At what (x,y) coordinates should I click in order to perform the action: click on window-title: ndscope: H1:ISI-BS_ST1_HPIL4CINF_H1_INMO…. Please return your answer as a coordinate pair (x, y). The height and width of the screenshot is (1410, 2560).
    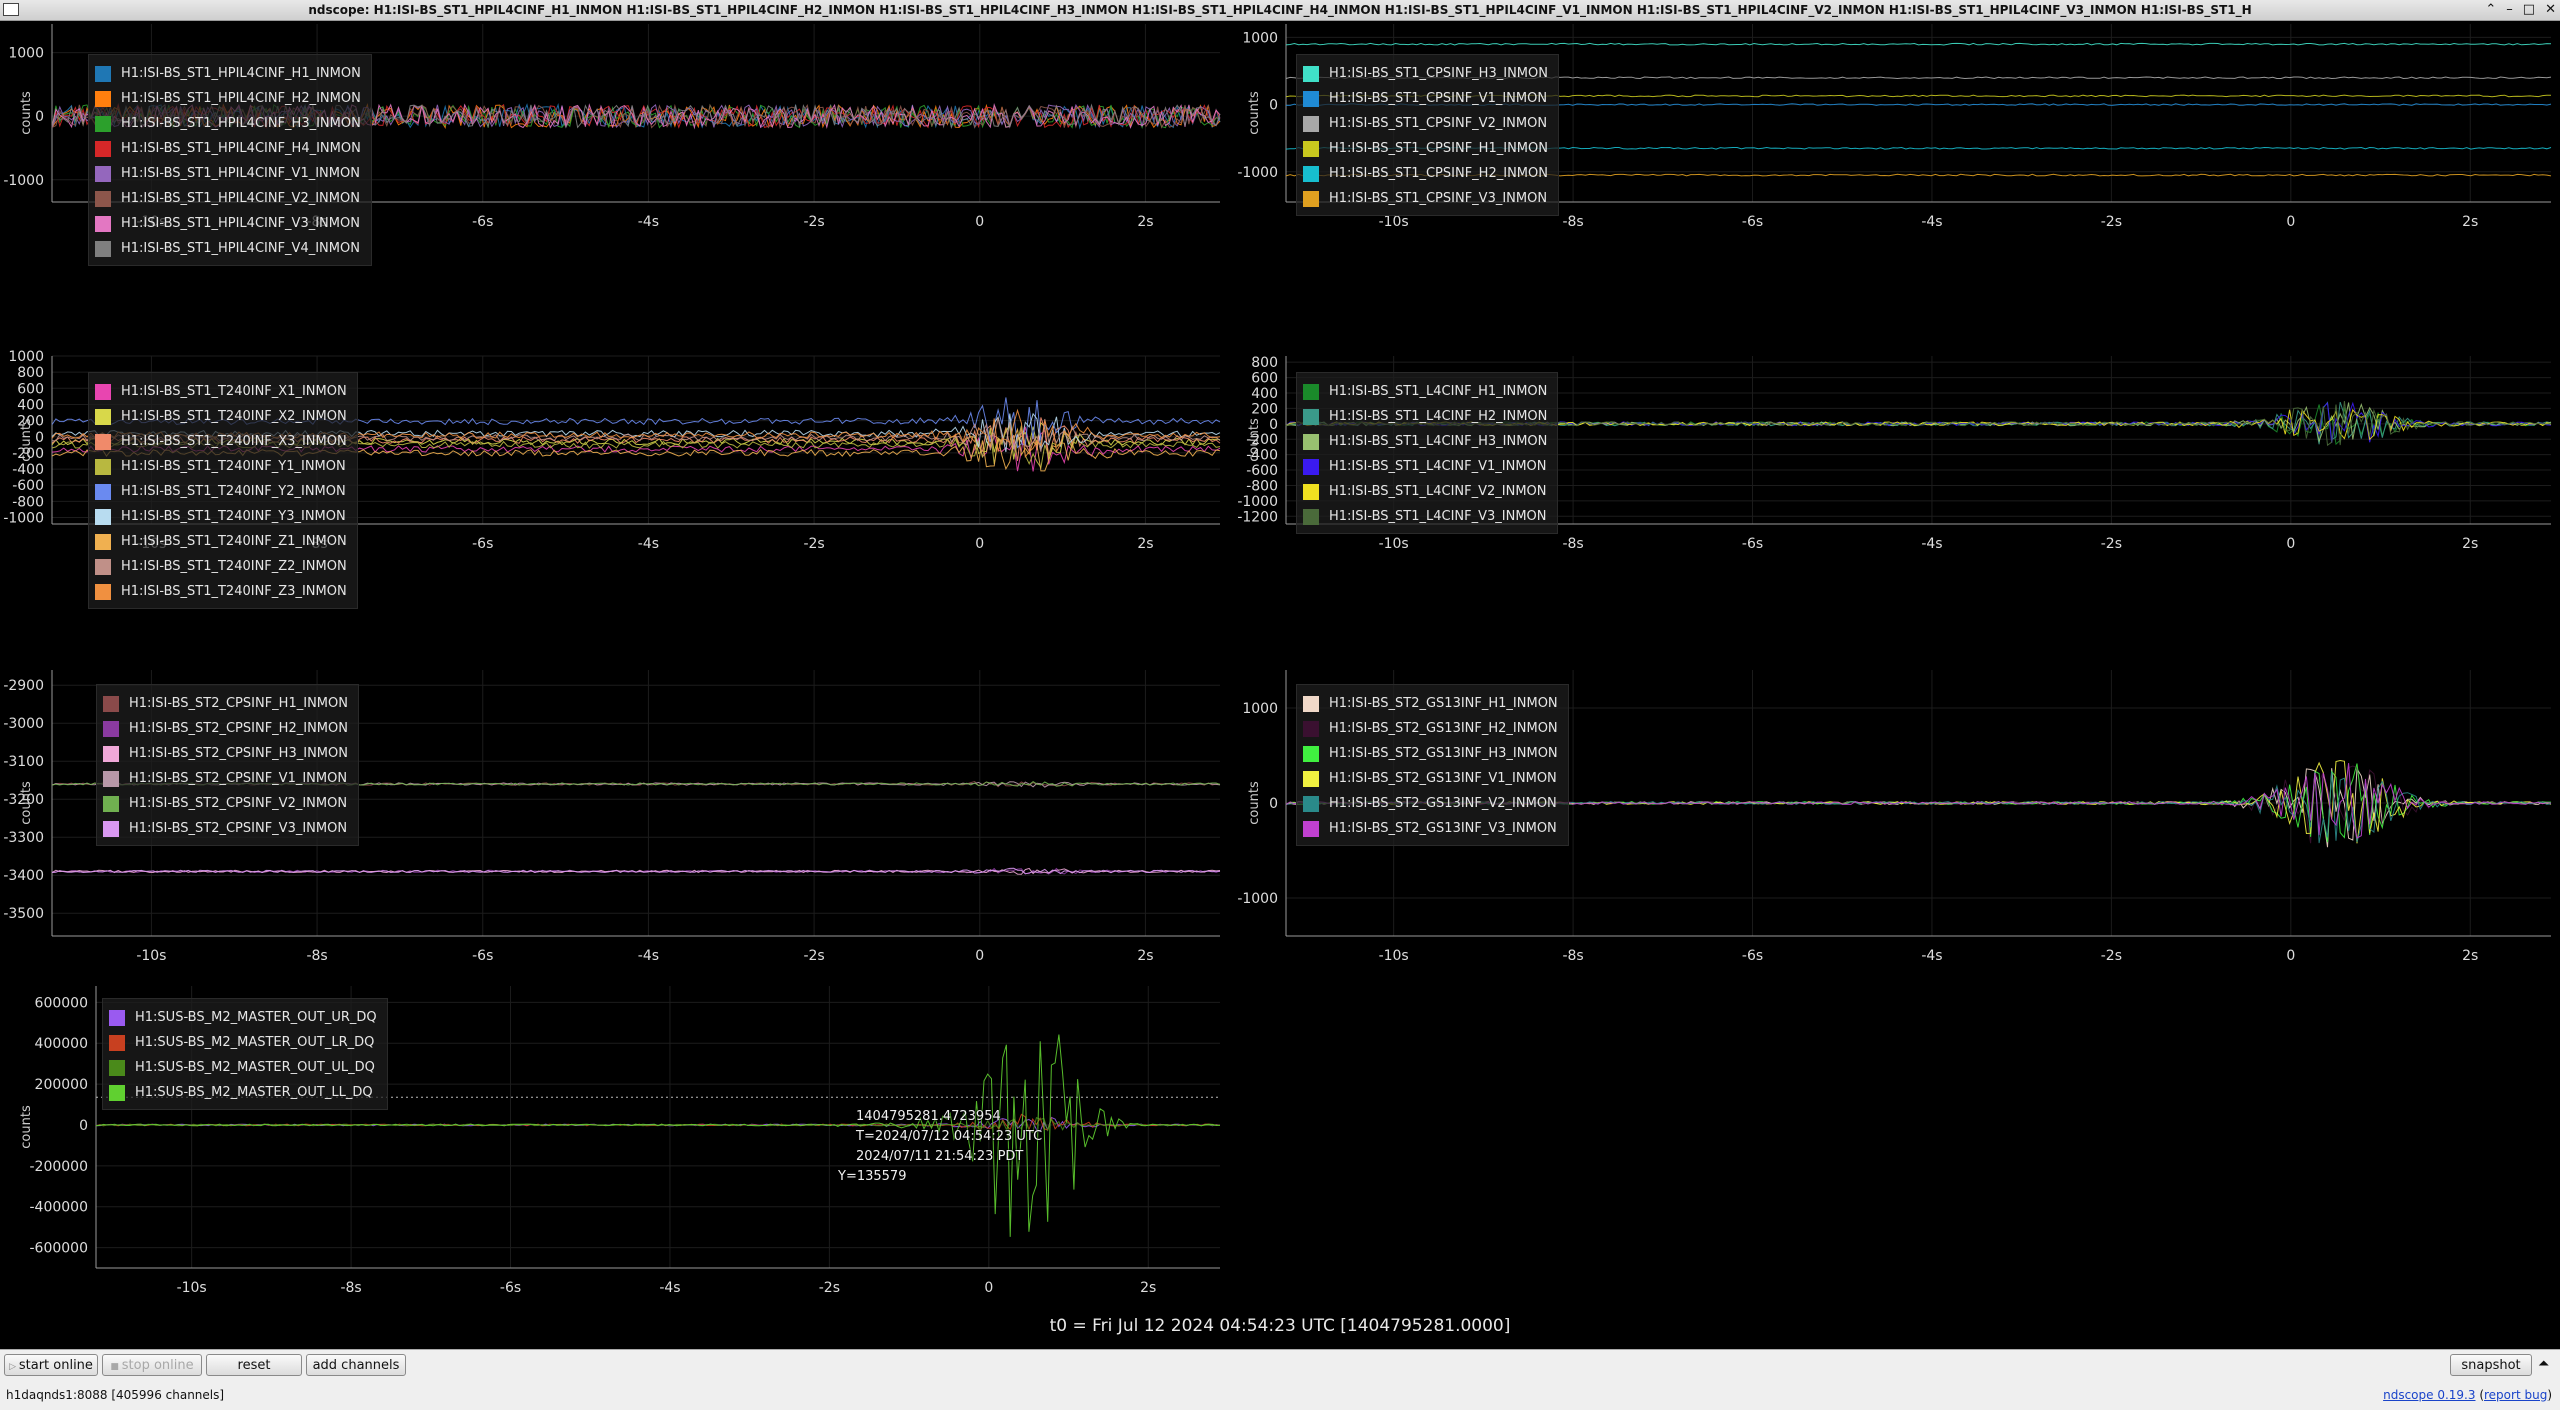
    Looking at the image, I should click on (1280, 10).